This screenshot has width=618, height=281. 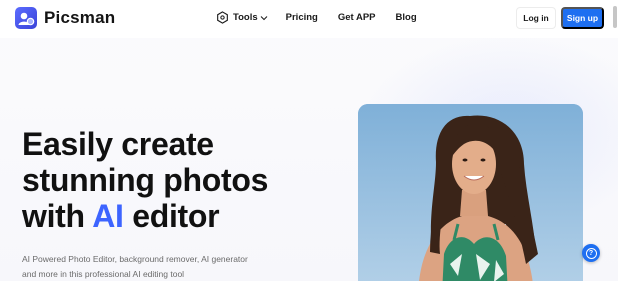 What do you see at coordinates (222, 17) in the screenshot?
I see `hexagon-tools-icon` at bounding box center [222, 17].